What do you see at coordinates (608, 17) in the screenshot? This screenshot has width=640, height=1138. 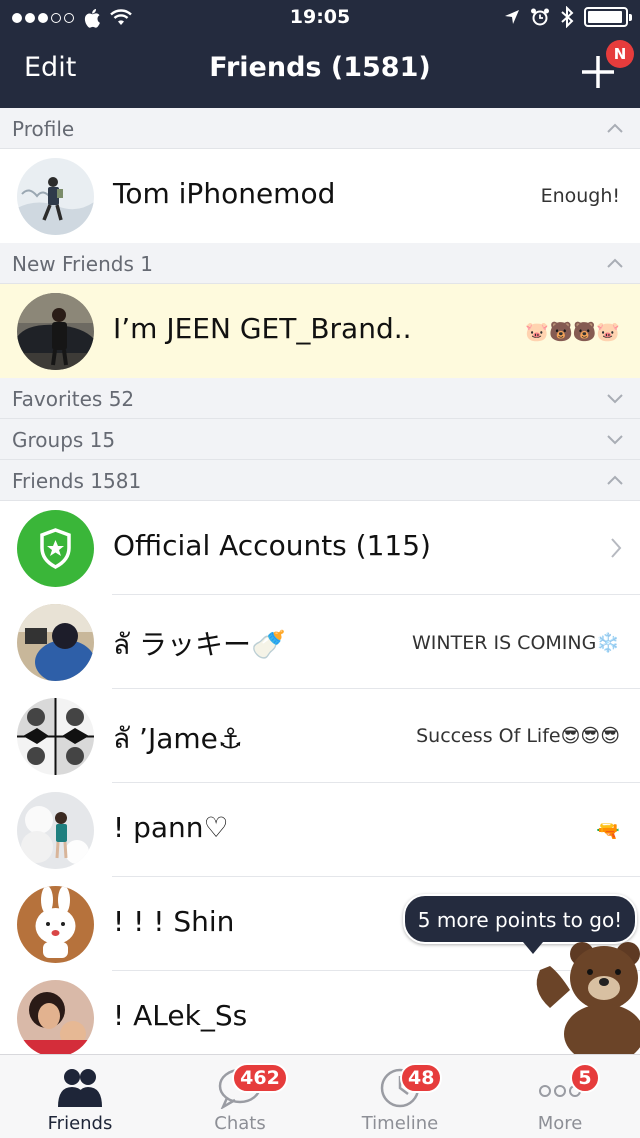 I see `battery-icon` at bounding box center [608, 17].